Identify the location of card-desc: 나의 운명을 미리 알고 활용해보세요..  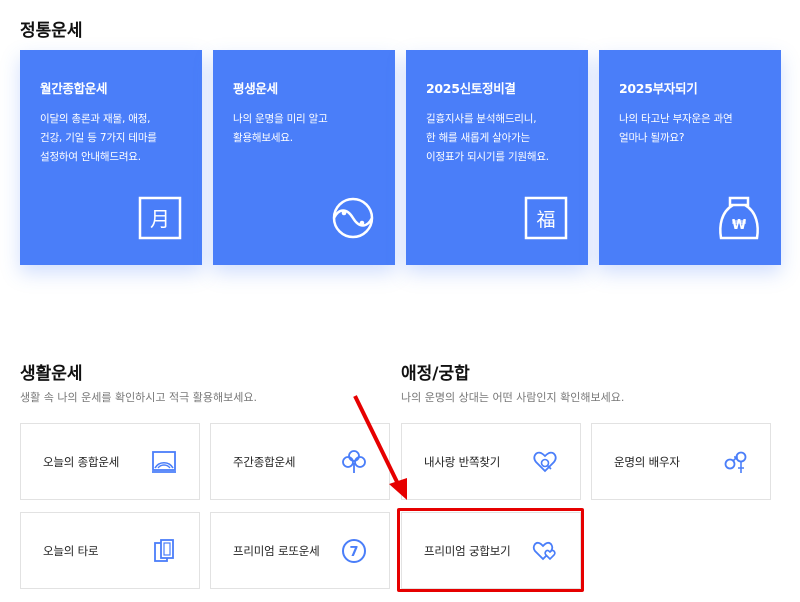
(280, 128).